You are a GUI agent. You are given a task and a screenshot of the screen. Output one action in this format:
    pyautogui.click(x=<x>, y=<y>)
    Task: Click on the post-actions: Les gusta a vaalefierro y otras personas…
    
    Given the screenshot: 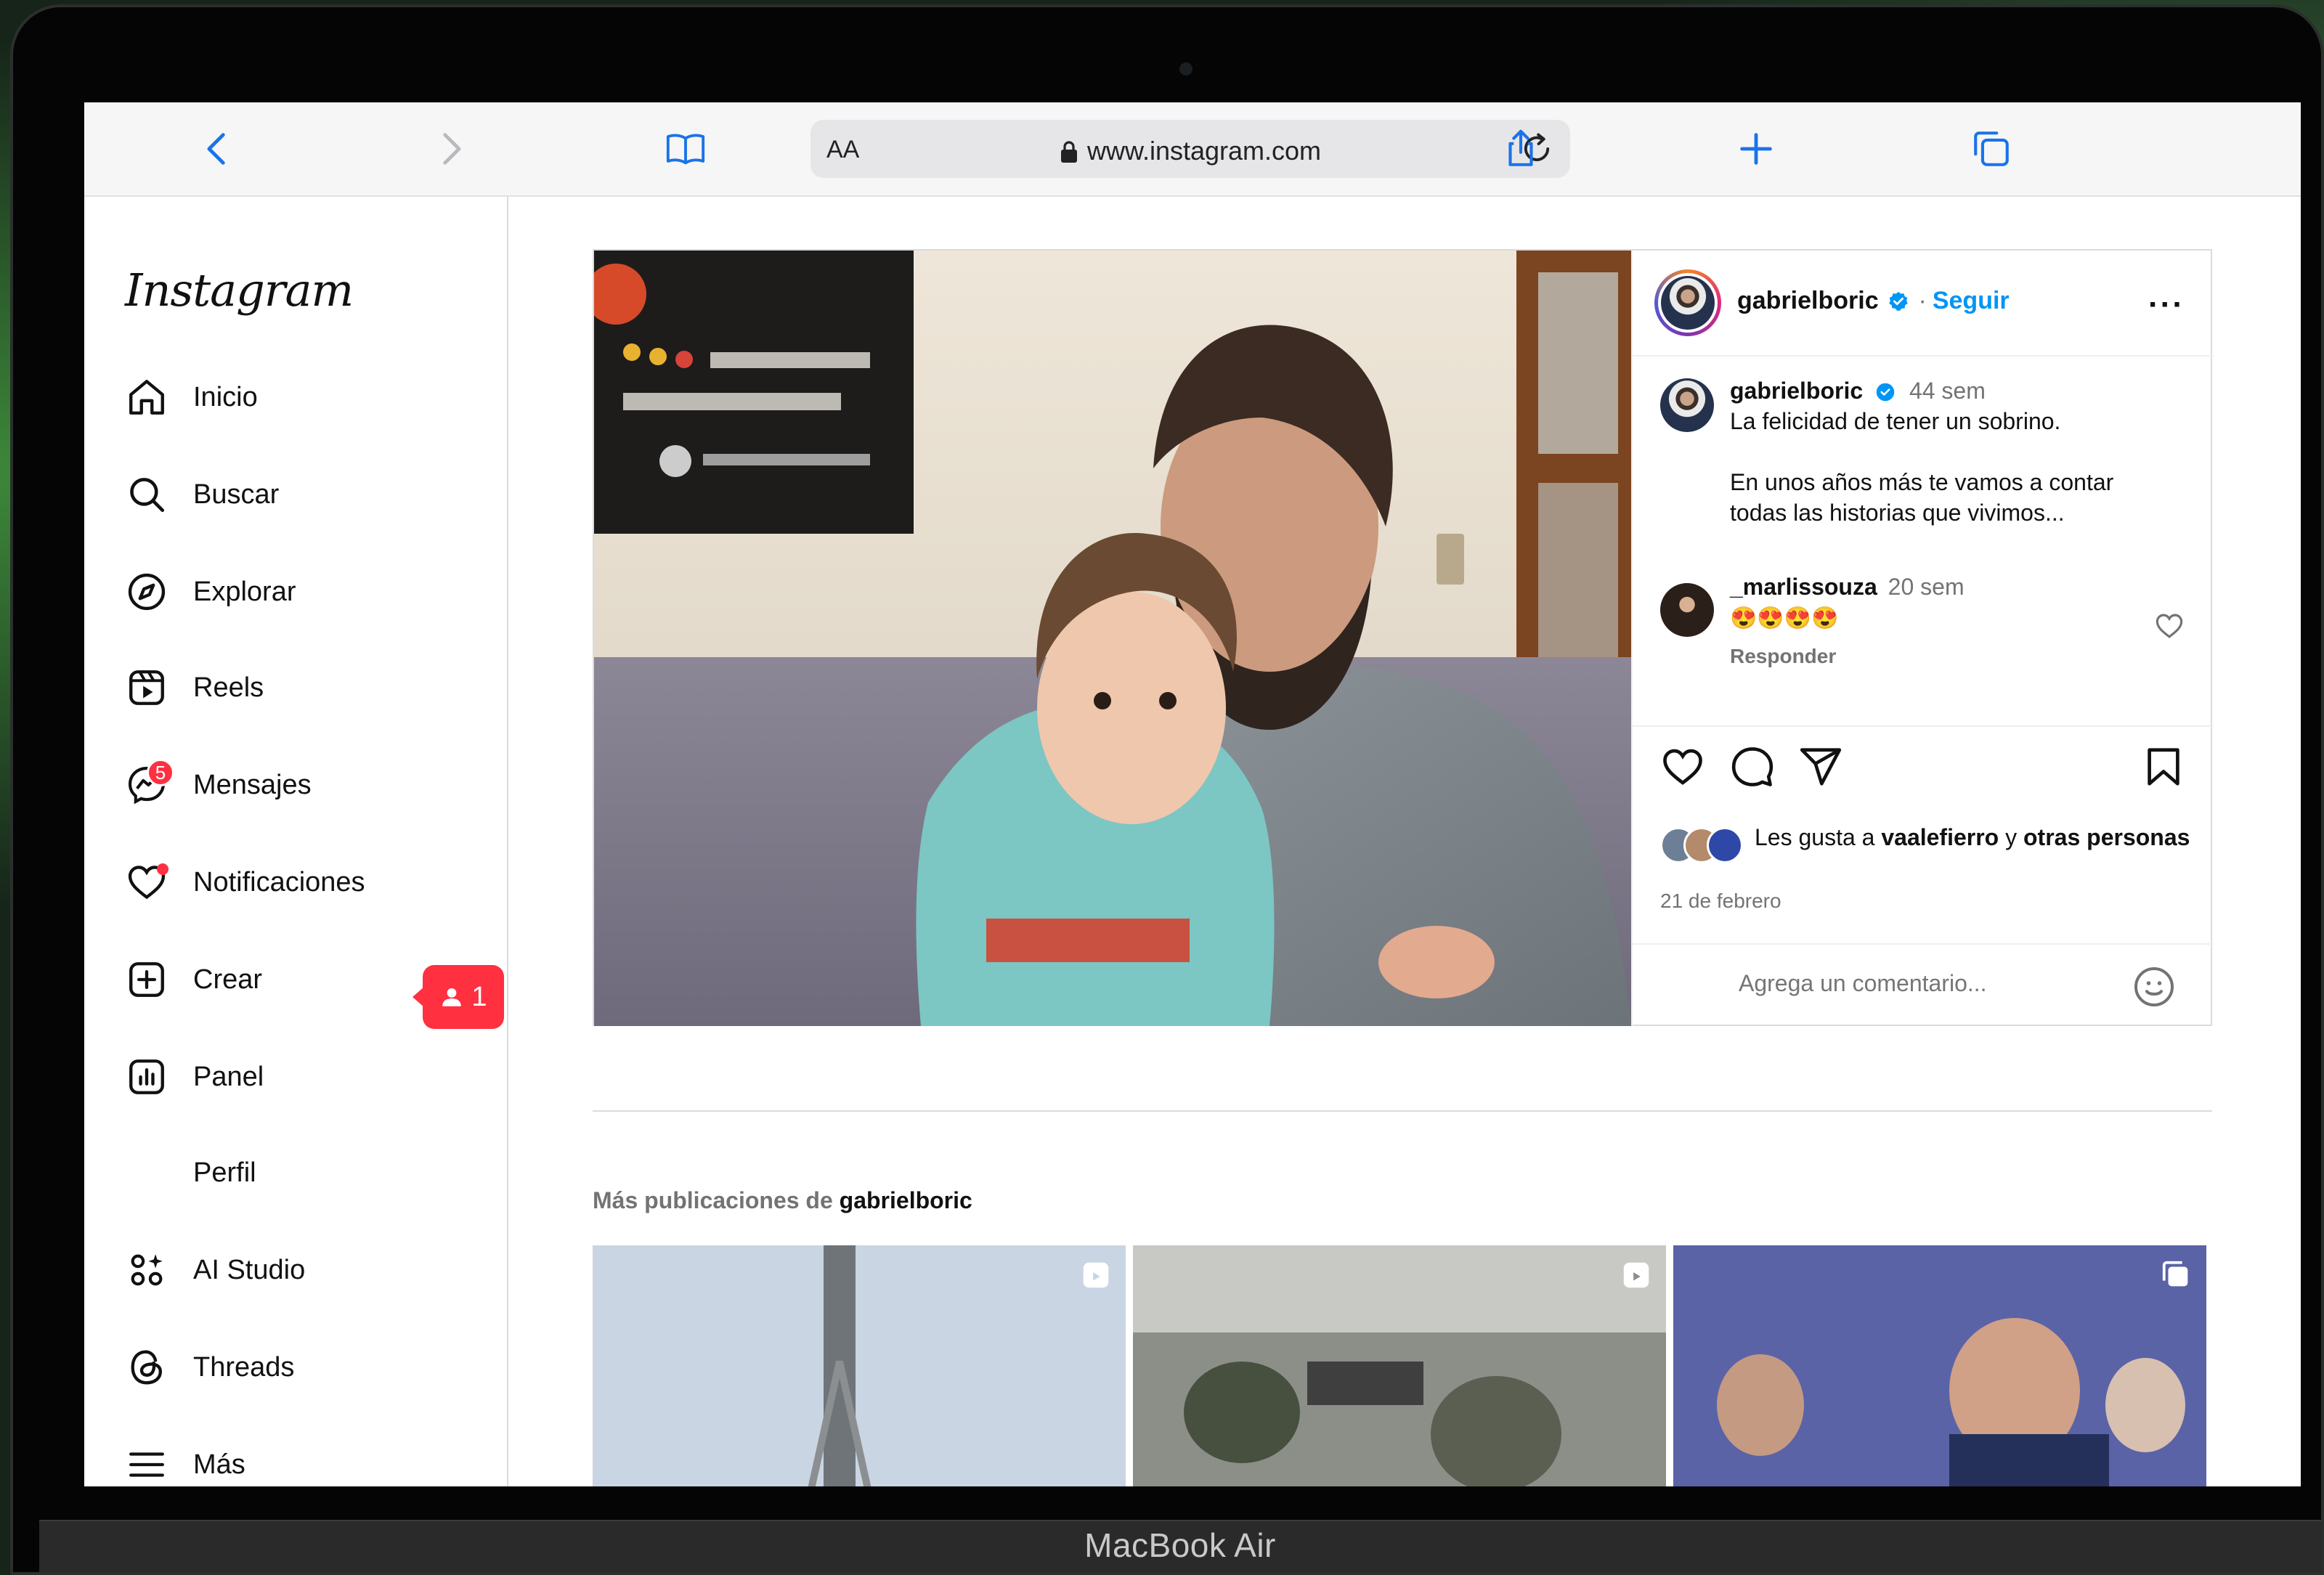 What is the action you would take?
    pyautogui.click(x=1923, y=875)
    